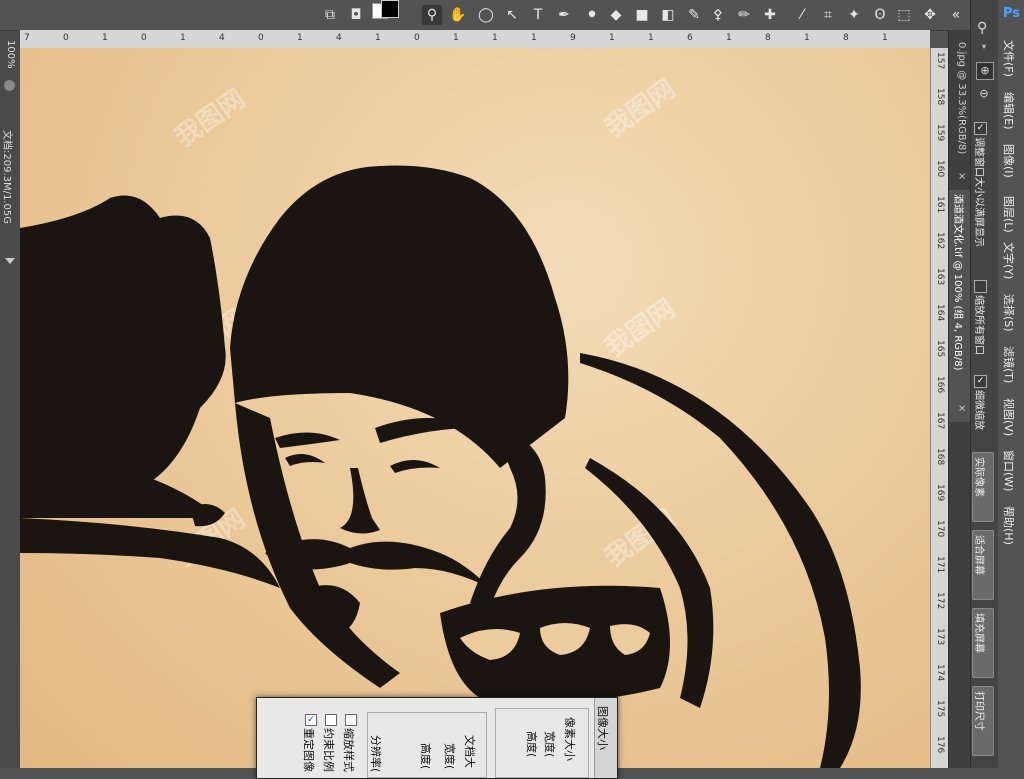 The image size is (1024, 779). Describe the element at coordinates (880, 15) in the screenshot. I see `lasso-tool-icon: ʘ` at that location.